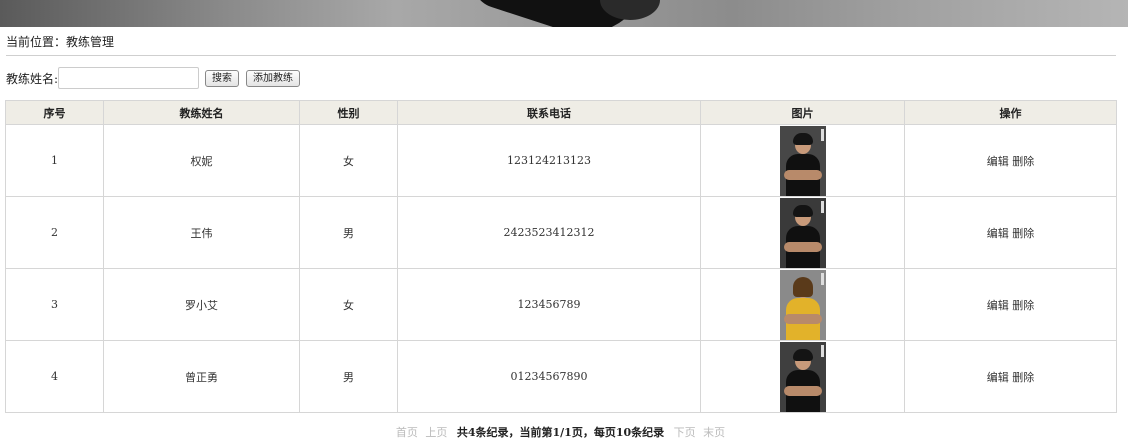  I want to click on coach-name-label: 教练姓名:, so click(32, 78).